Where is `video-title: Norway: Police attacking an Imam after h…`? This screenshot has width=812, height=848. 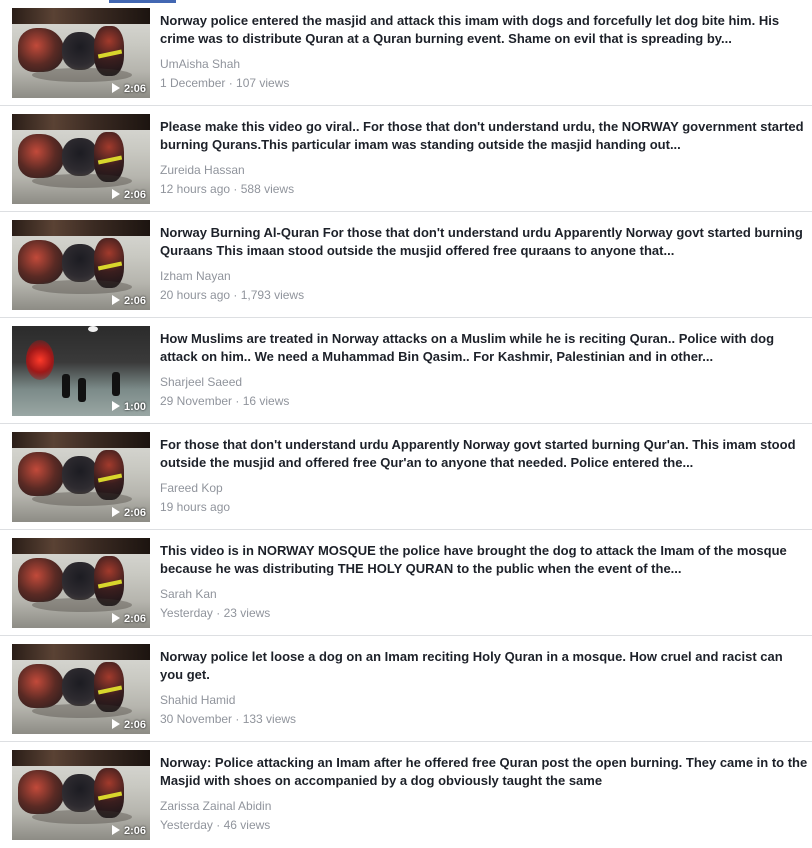 video-title: Norway: Police attacking an Imam after h… is located at coordinates (484, 772).